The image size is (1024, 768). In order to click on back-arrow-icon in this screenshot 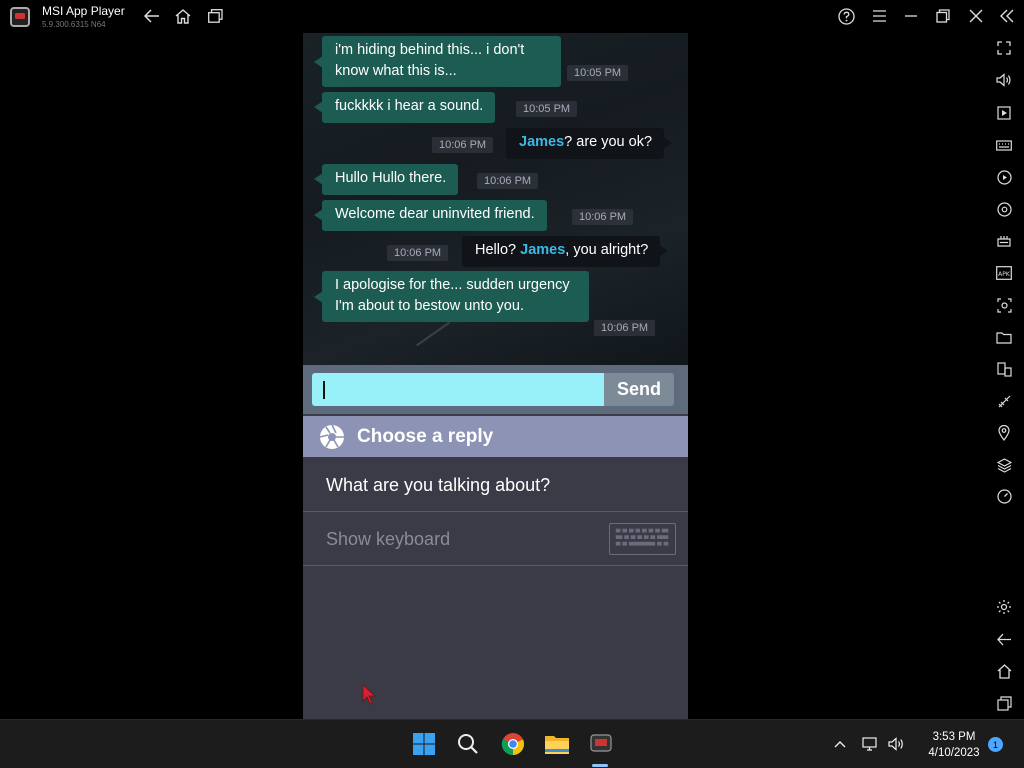, I will do `click(152, 16)`.